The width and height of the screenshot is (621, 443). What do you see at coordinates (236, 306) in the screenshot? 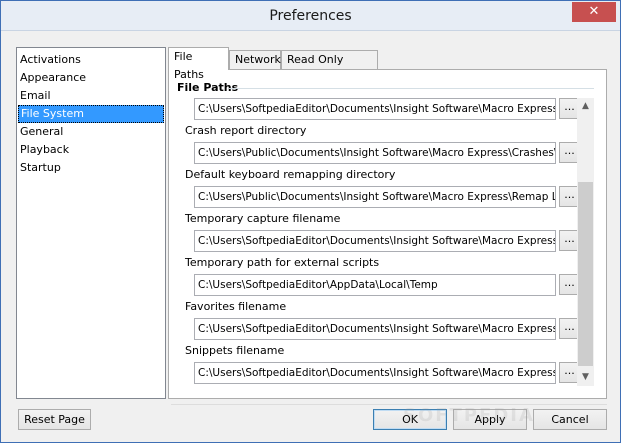
I see `field-label: Favorites filename` at bounding box center [236, 306].